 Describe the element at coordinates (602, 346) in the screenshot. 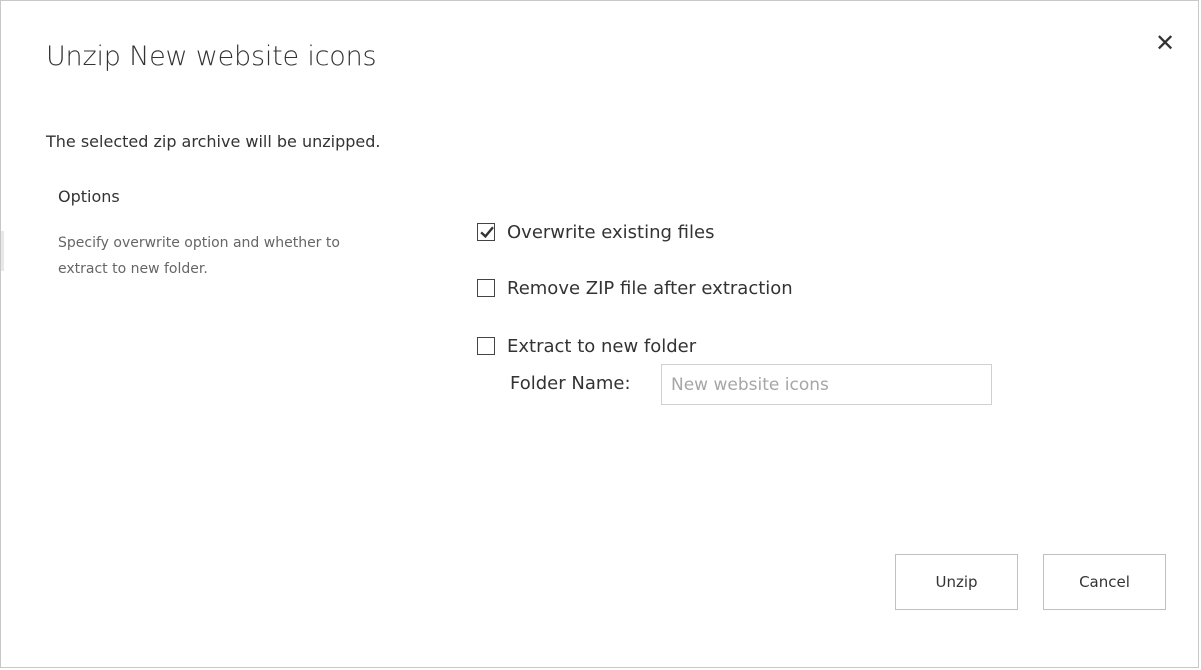

I see `extract-to-new-folder-label: Extract to new folder` at that location.